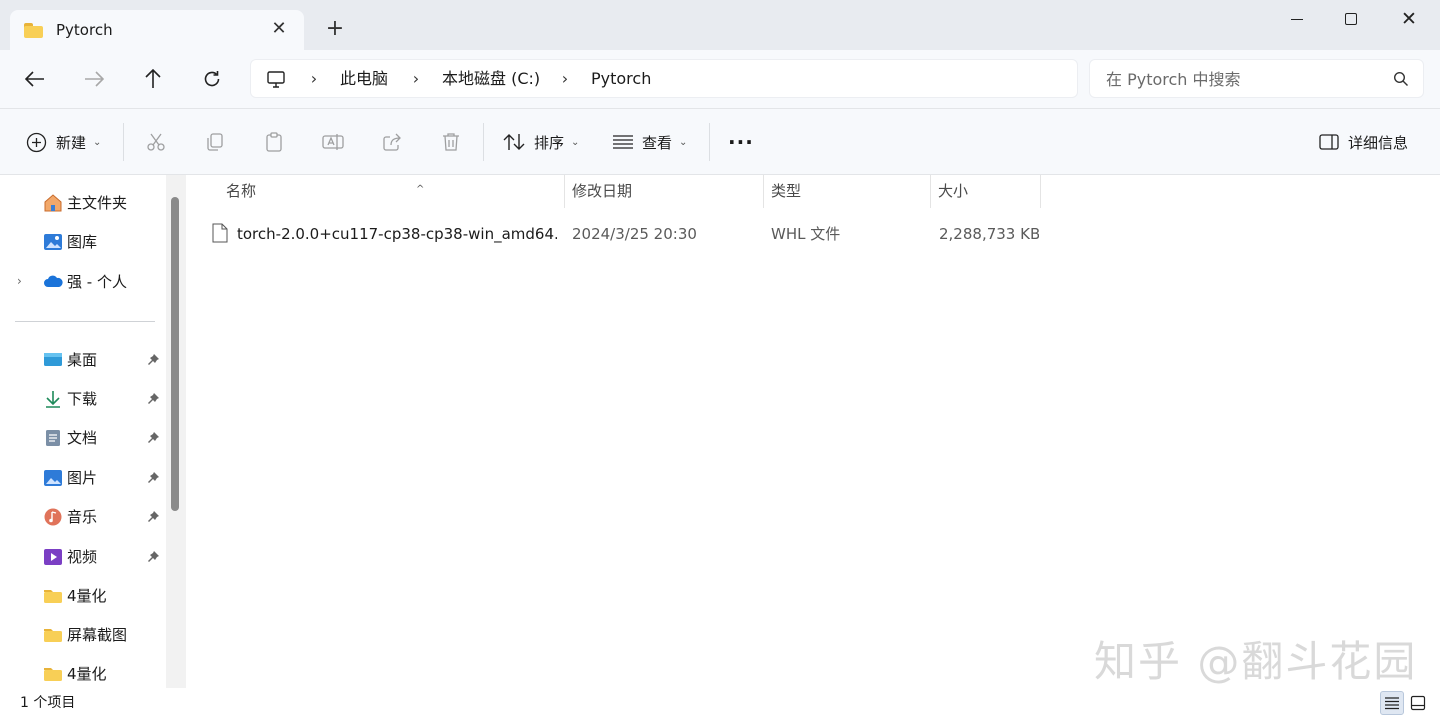 This screenshot has height=718, width=1440. What do you see at coordinates (279, 29) in the screenshot?
I see `tab-close-button: ✕` at bounding box center [279, 29].